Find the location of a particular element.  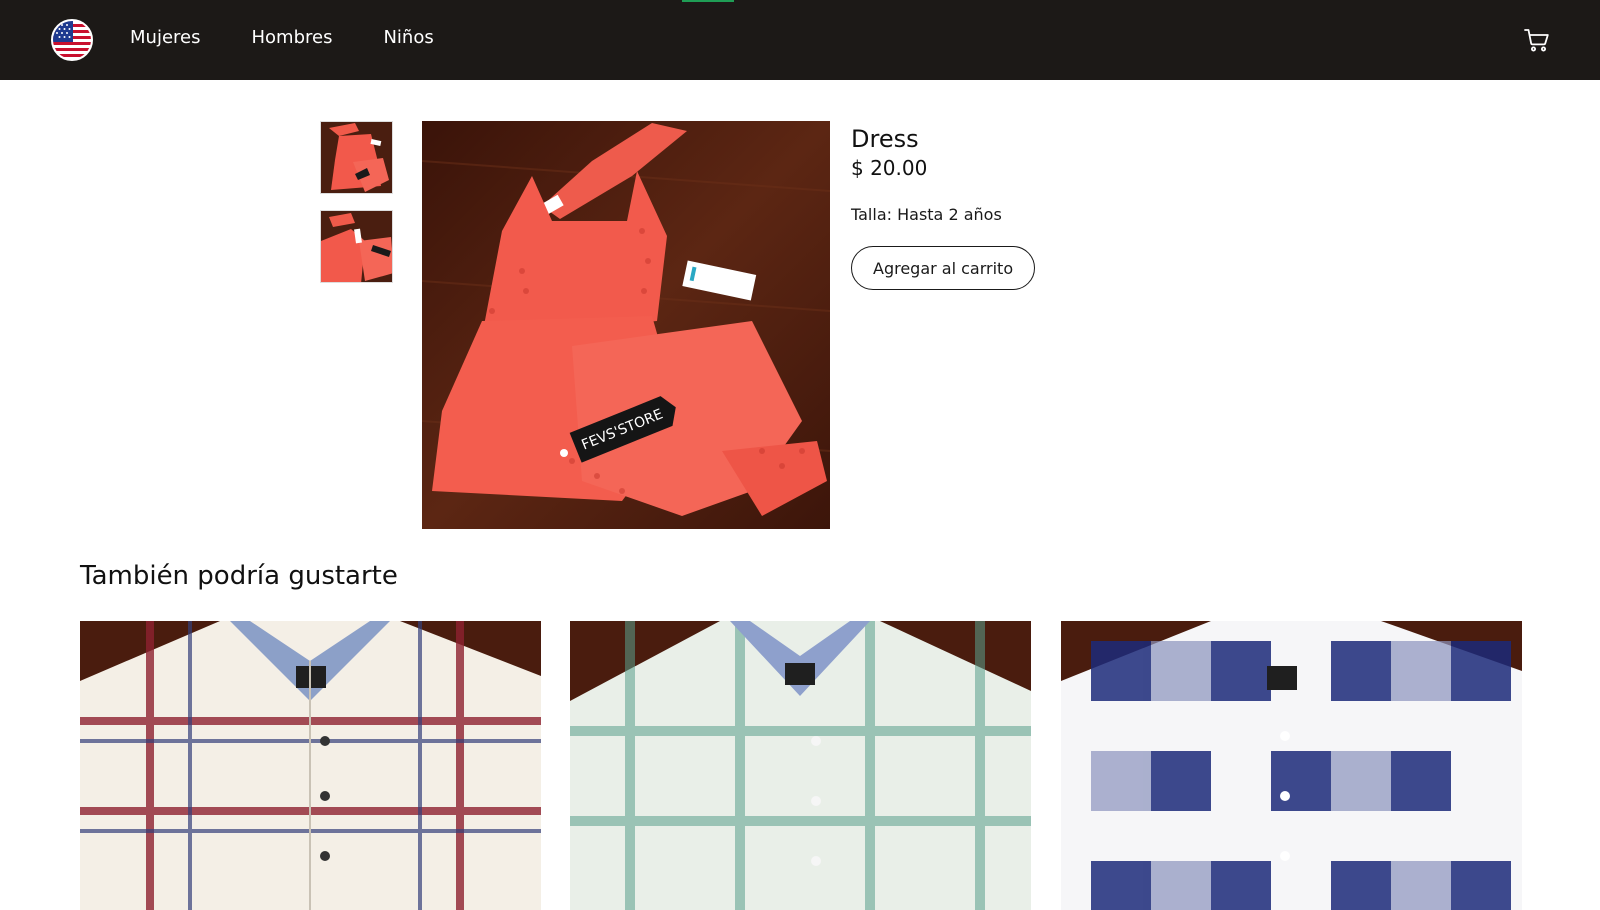

top-navigation-bar: Mujeres Hombres Niños is located at coordinates (800, 40).